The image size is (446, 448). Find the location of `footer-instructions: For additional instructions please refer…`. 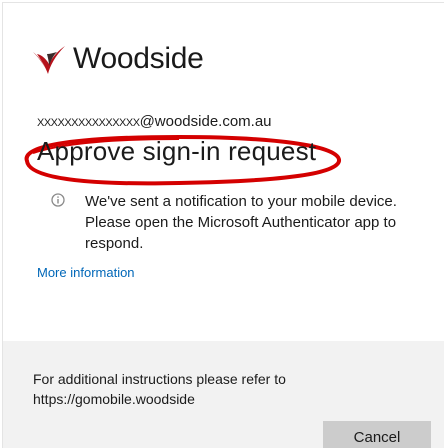

footer-instructions: For additional instructions please refer… is located at coordinates (159, 389).